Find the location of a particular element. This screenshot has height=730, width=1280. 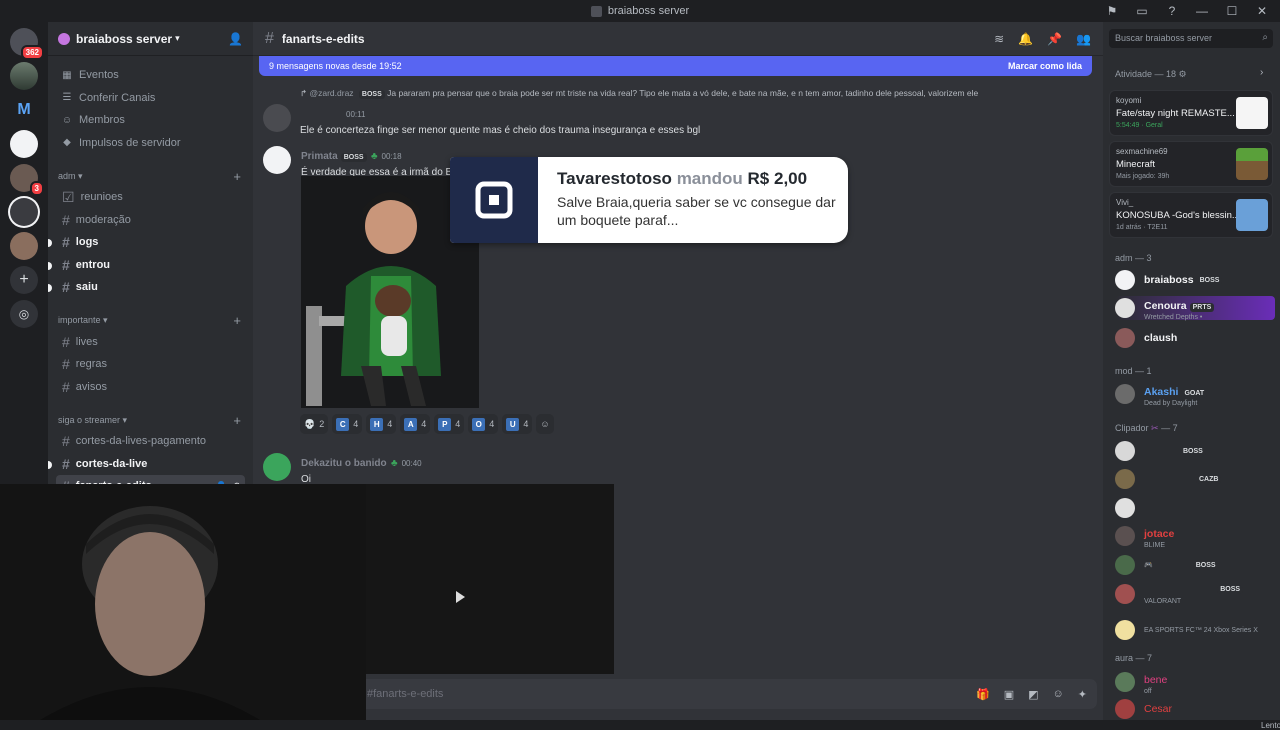

mark-as-read-button: Marcar como lida is located at coordinates (1045, 66).